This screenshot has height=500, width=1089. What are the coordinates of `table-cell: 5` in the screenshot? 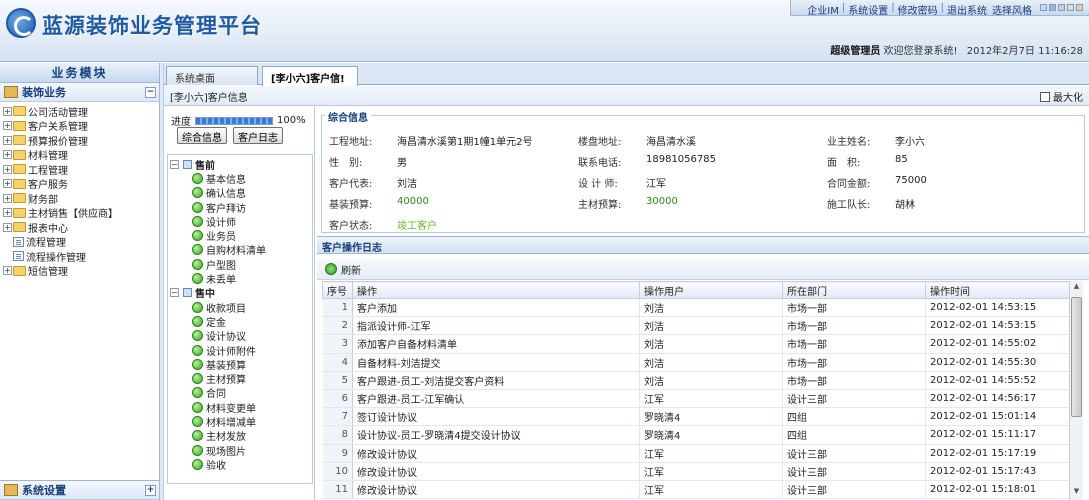 It's located at (338, 380).